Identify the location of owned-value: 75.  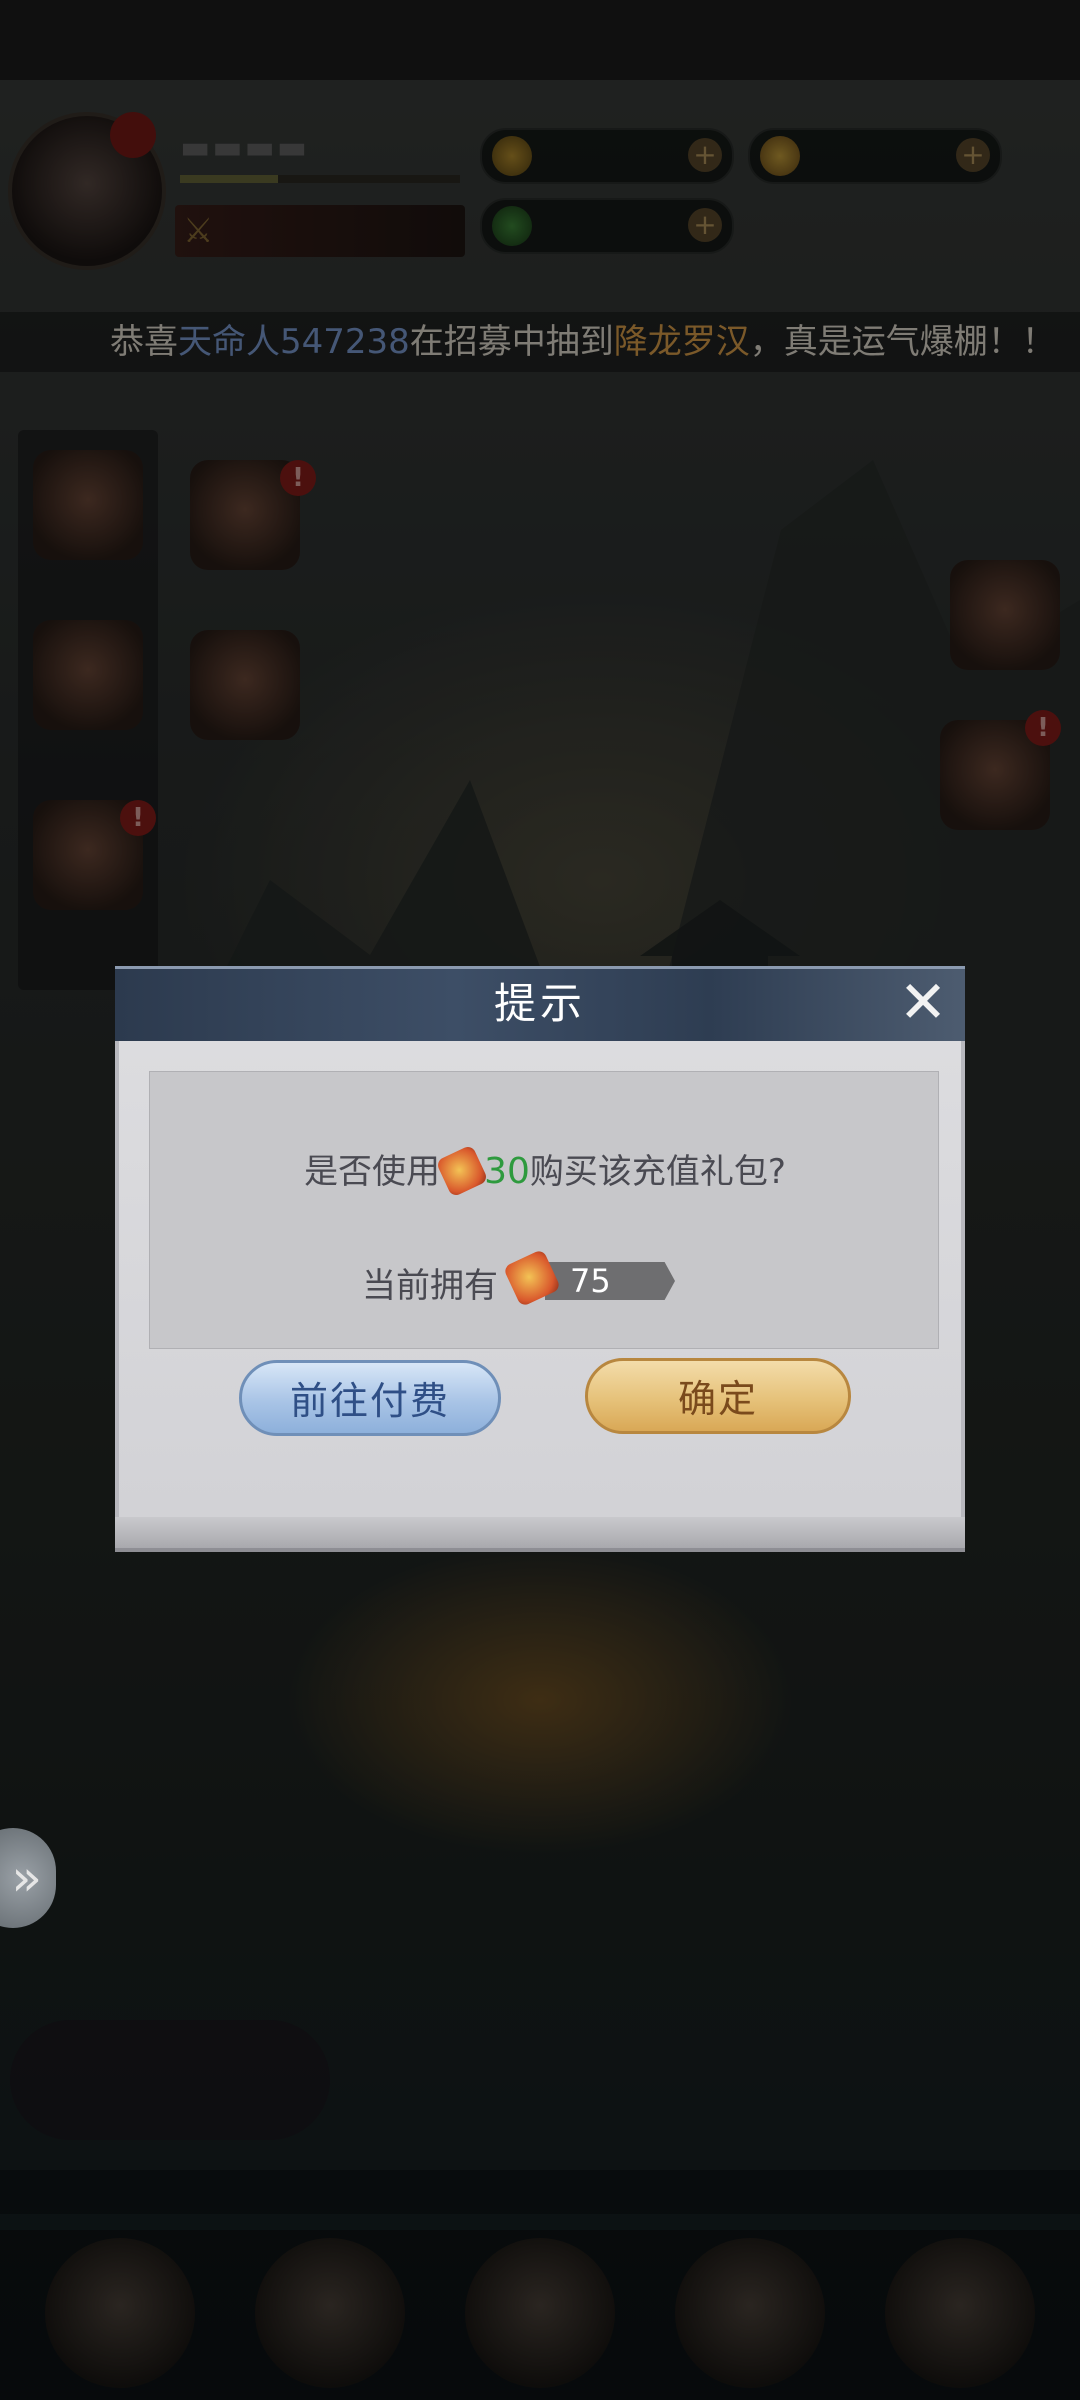
(590, 1281).